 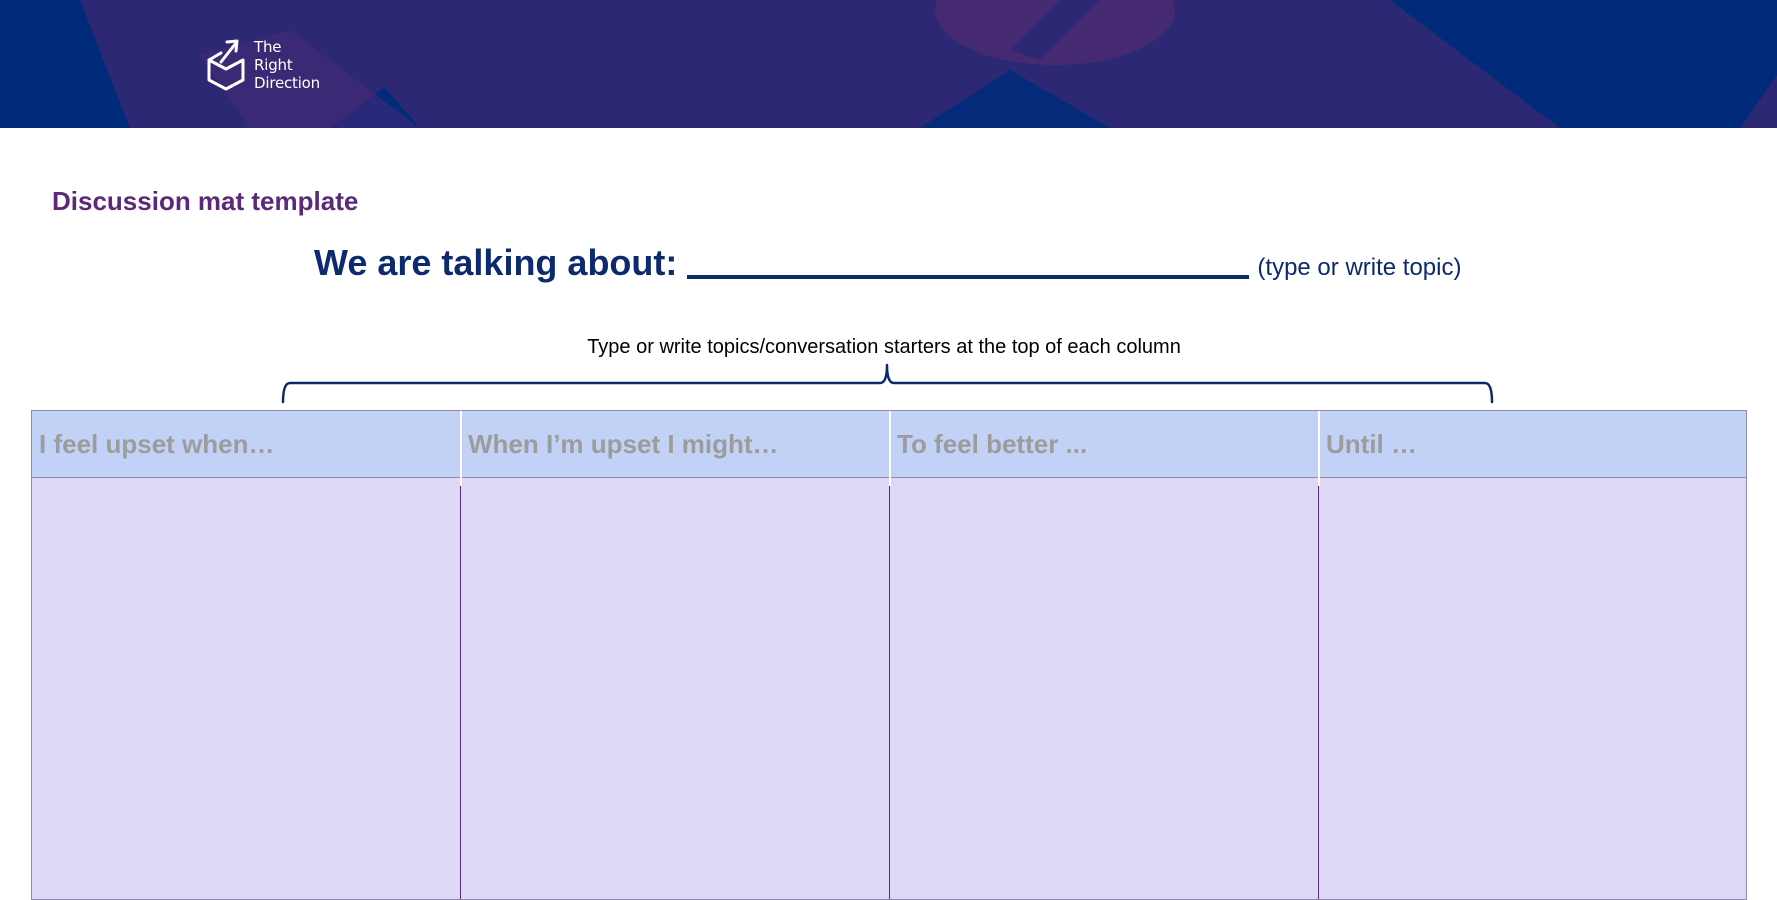 I want to click on brand-name-line: Direction, so click(x=287, y=83).